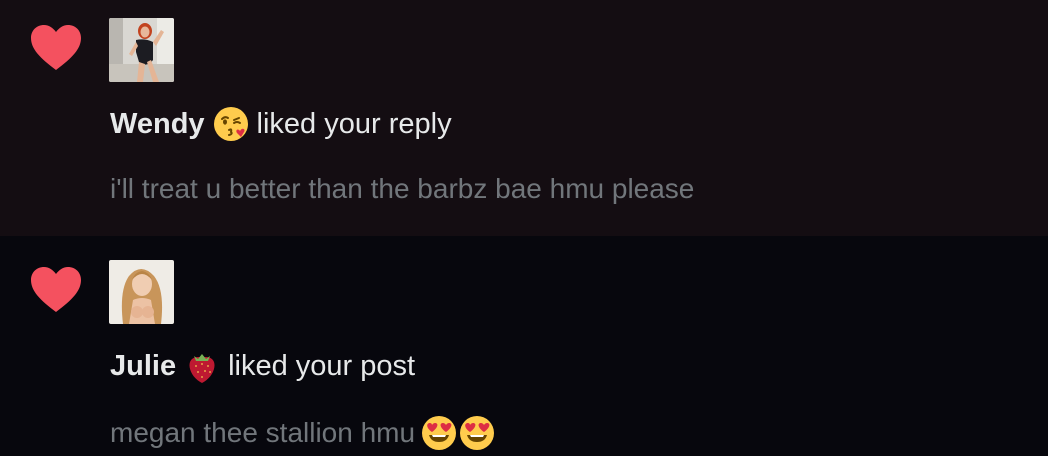 Image resolution: width=1048 pixels, height=456 pixels. I want to click on notification-headline: Wendy liked your reply, so click(281, 124).